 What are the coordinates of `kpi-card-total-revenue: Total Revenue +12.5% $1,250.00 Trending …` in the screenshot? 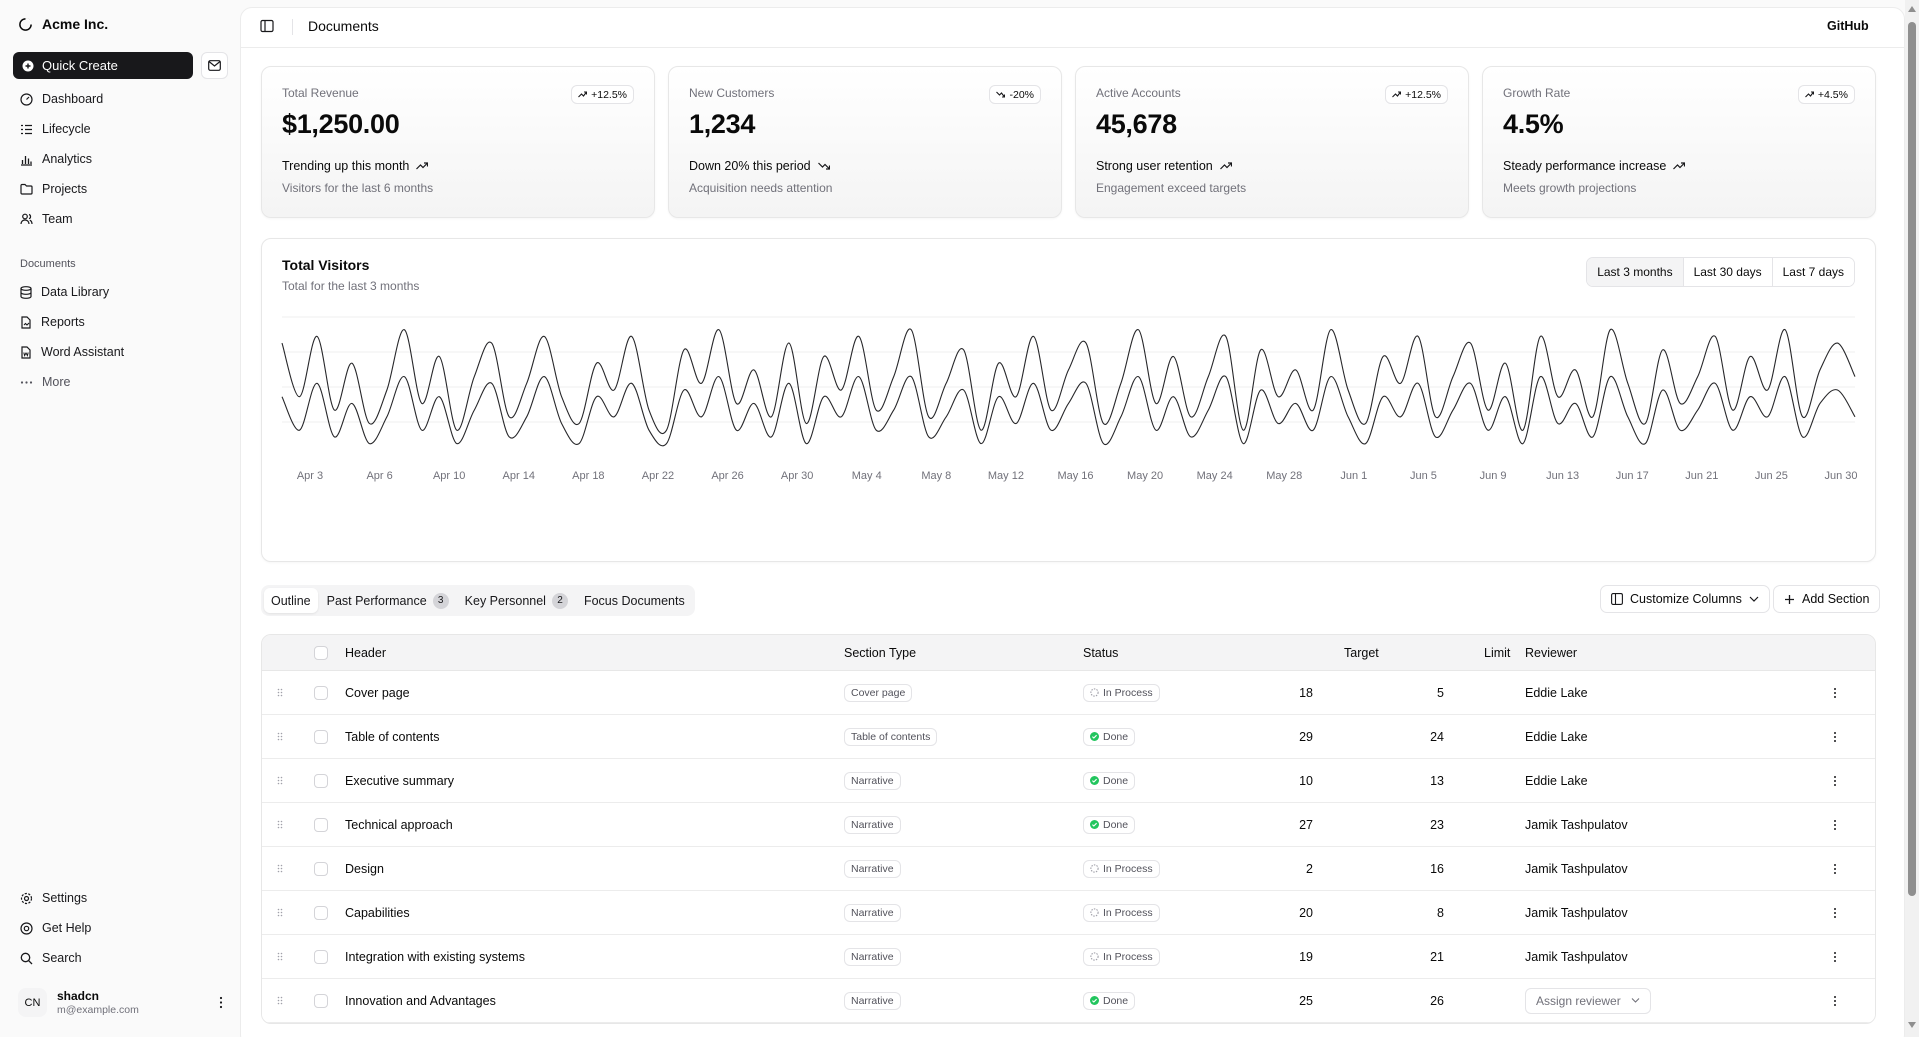 It's located at (458, 142).